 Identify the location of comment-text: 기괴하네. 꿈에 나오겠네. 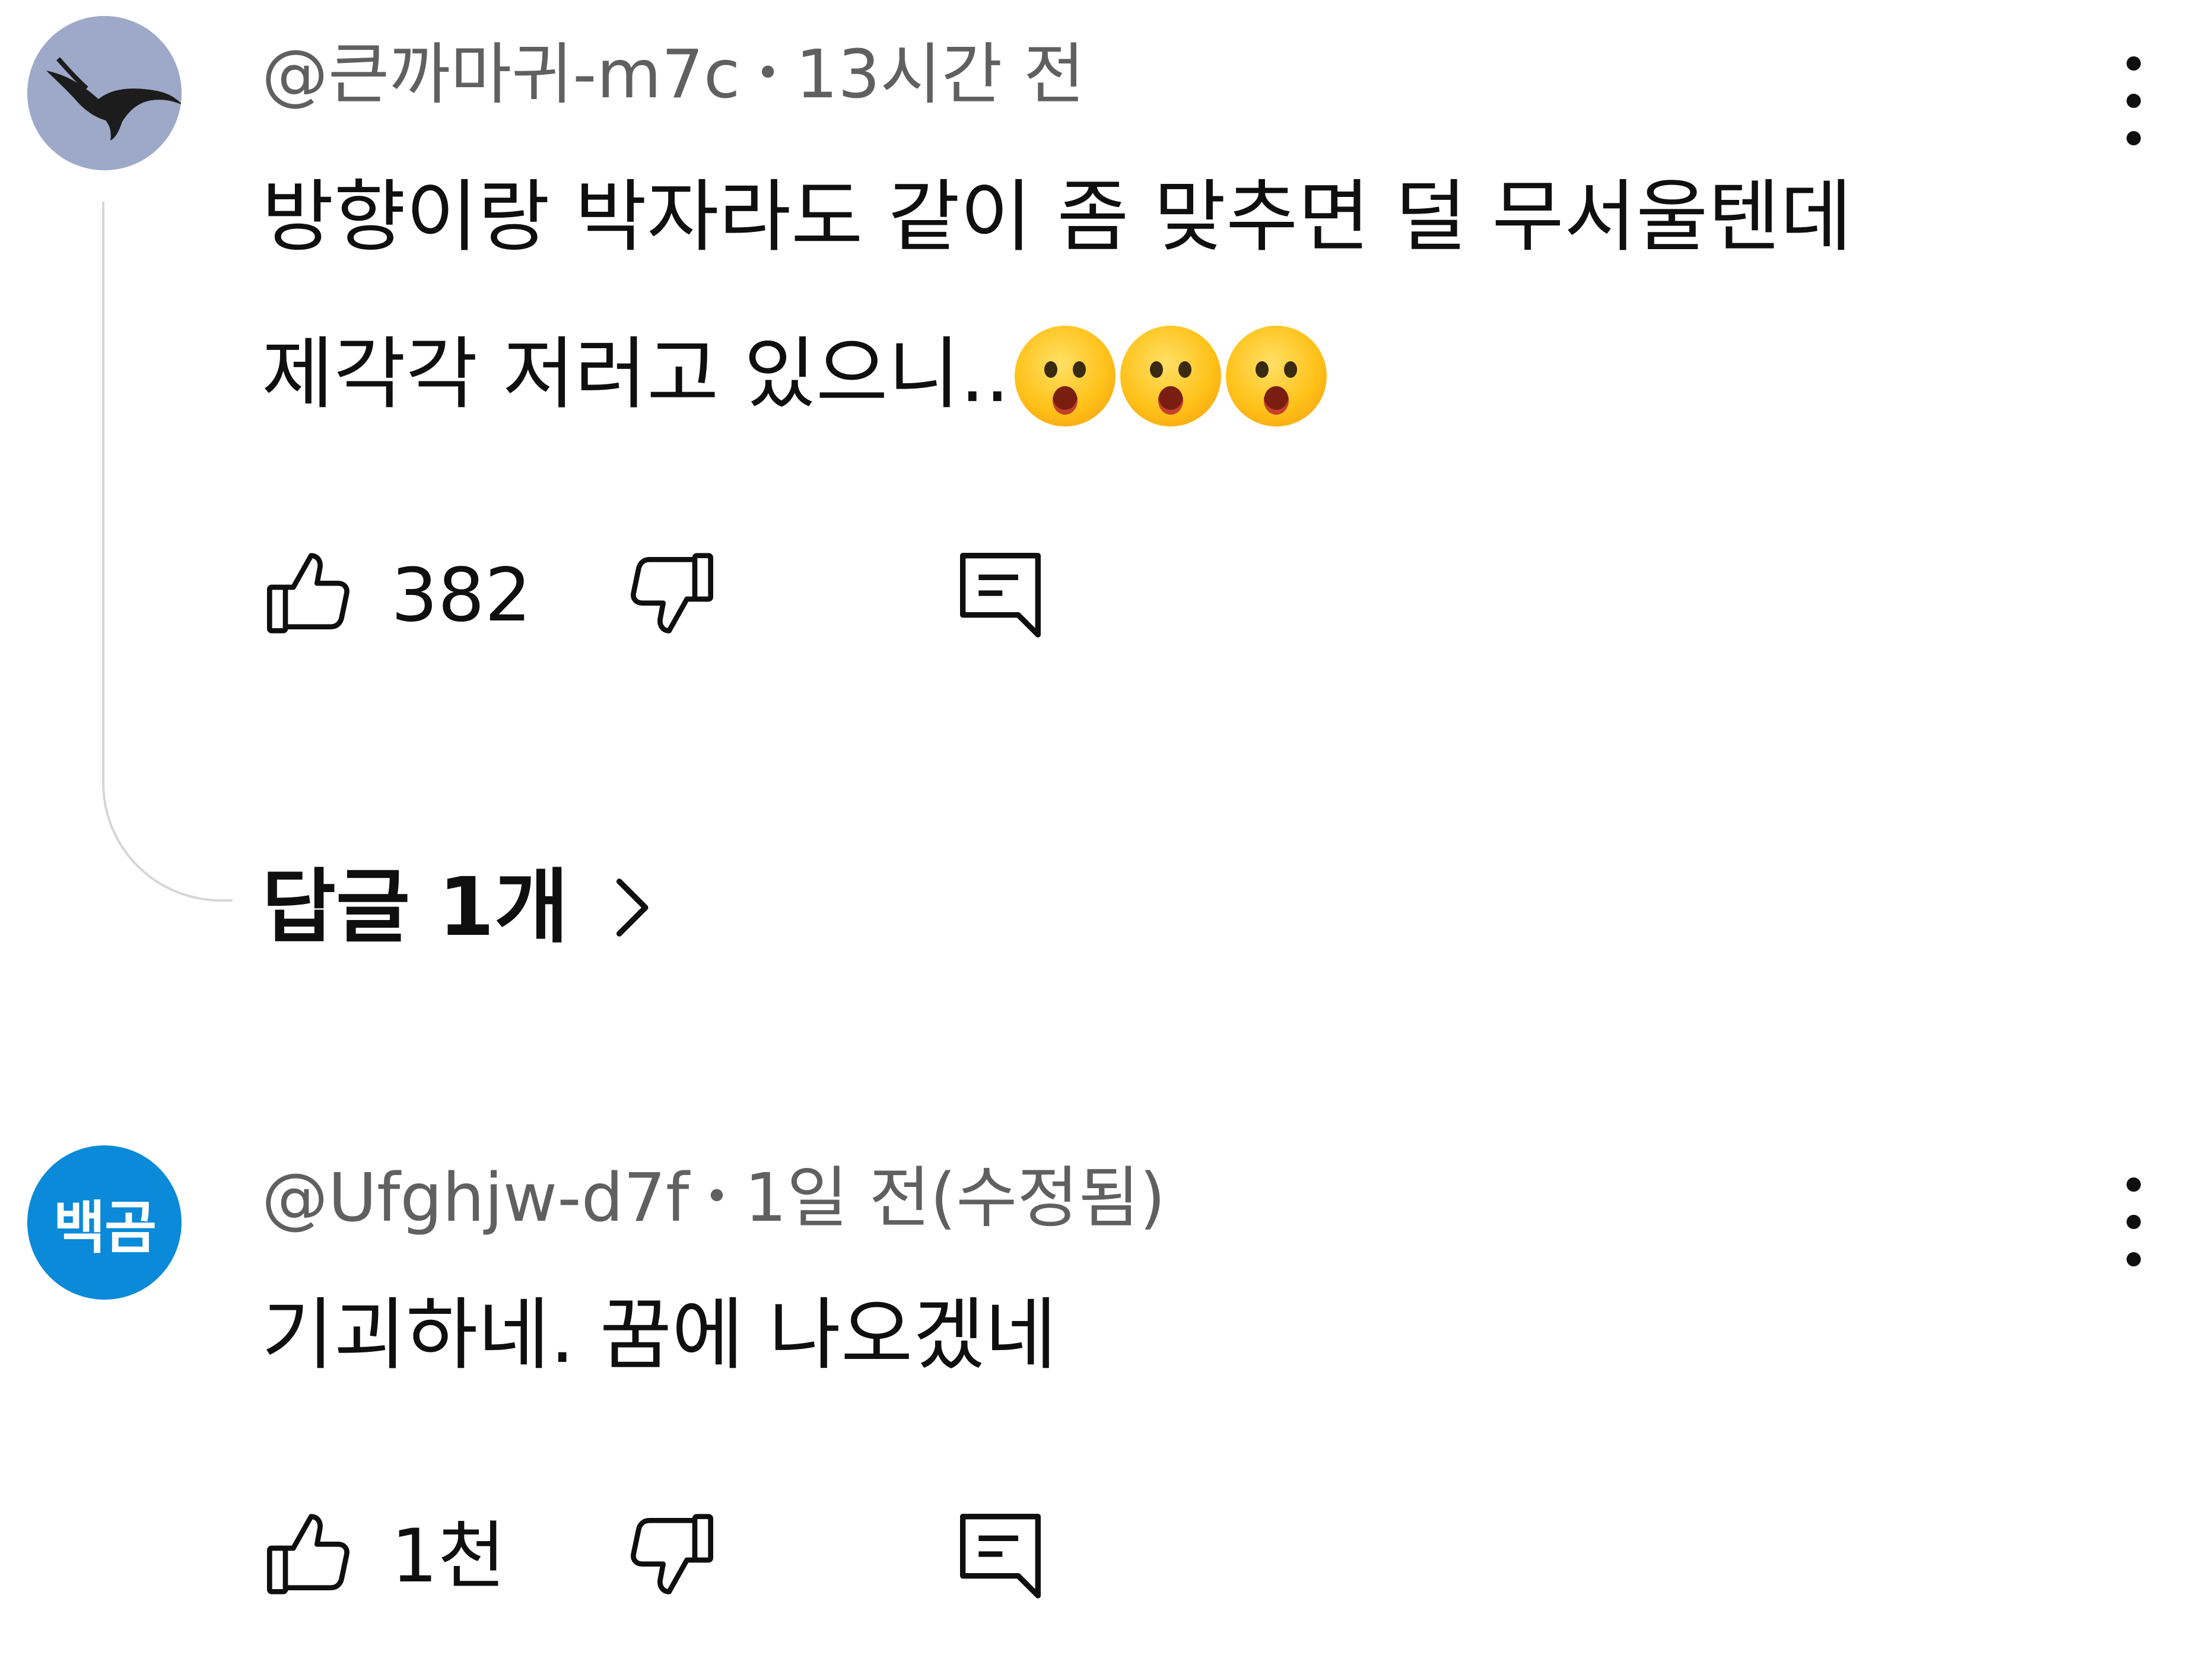
(660, 1335).